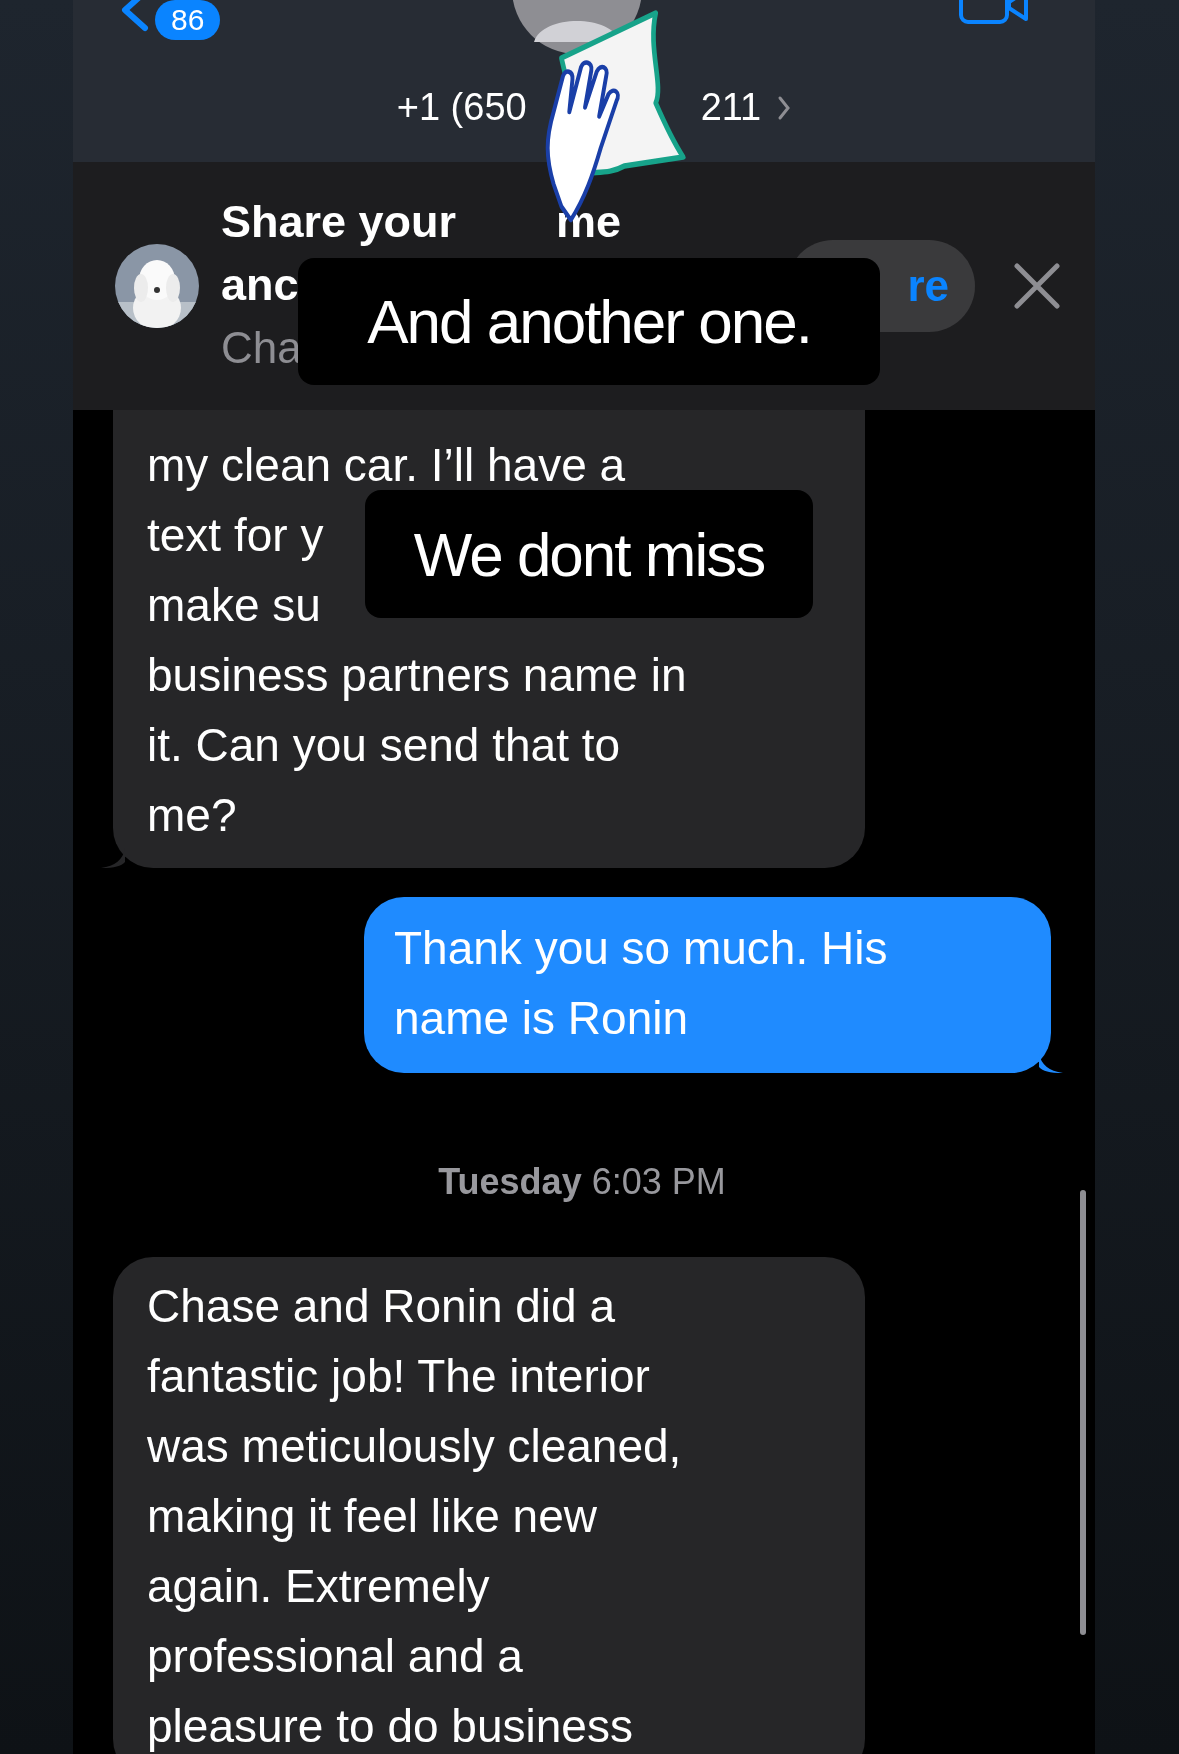 Image resolution: width=1179 pixels, height=1754 pixels. Describe the element at coordinates (398, 1376) in the screenshot. I see `message-text: fantastic job! The interior` at that location.